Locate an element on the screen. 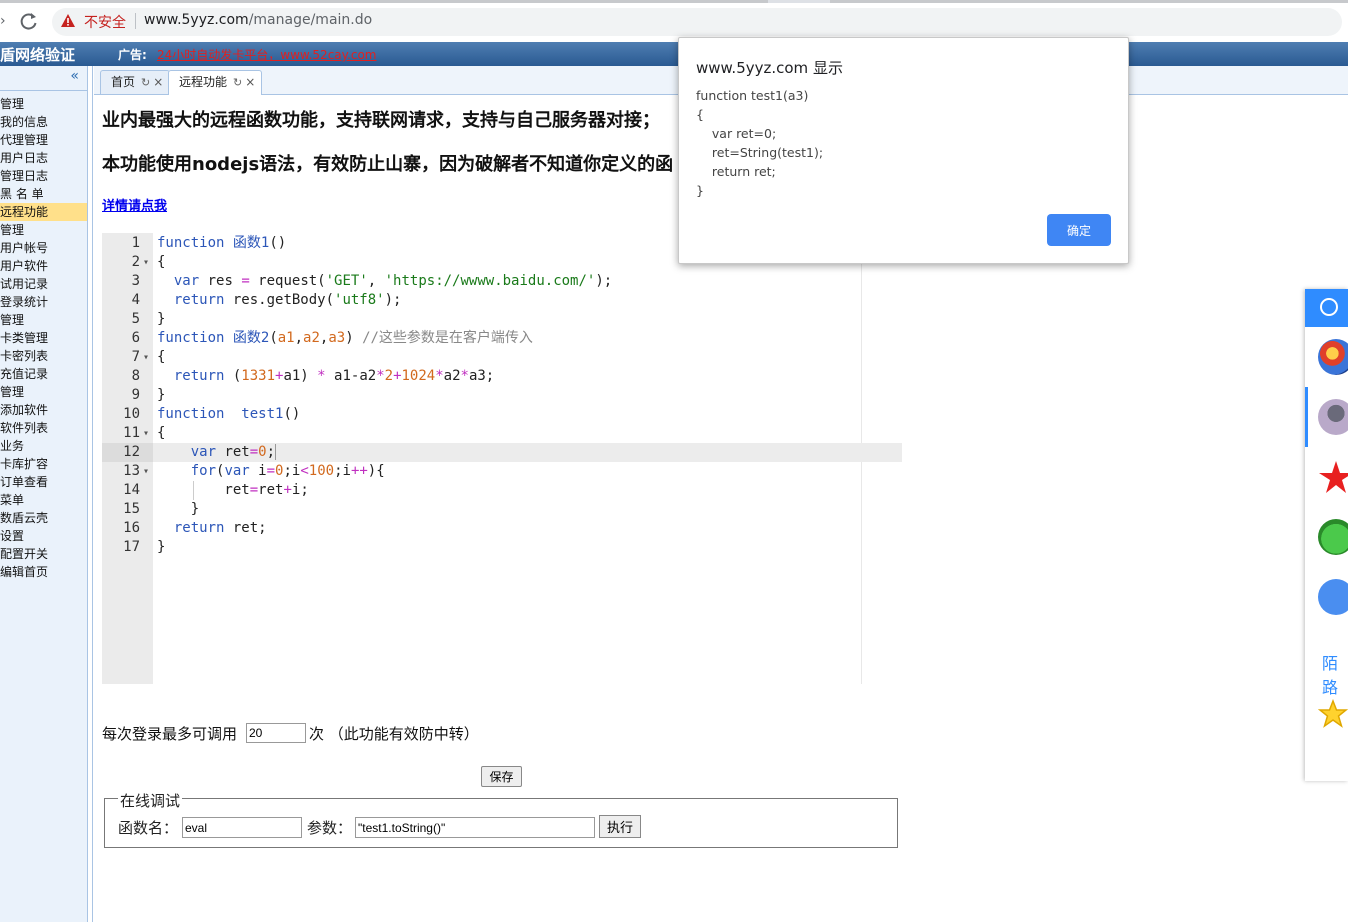 The width and height of the screenshot is (1348, 922). code-text: var ret=0; is located at coordinates (233, 452).